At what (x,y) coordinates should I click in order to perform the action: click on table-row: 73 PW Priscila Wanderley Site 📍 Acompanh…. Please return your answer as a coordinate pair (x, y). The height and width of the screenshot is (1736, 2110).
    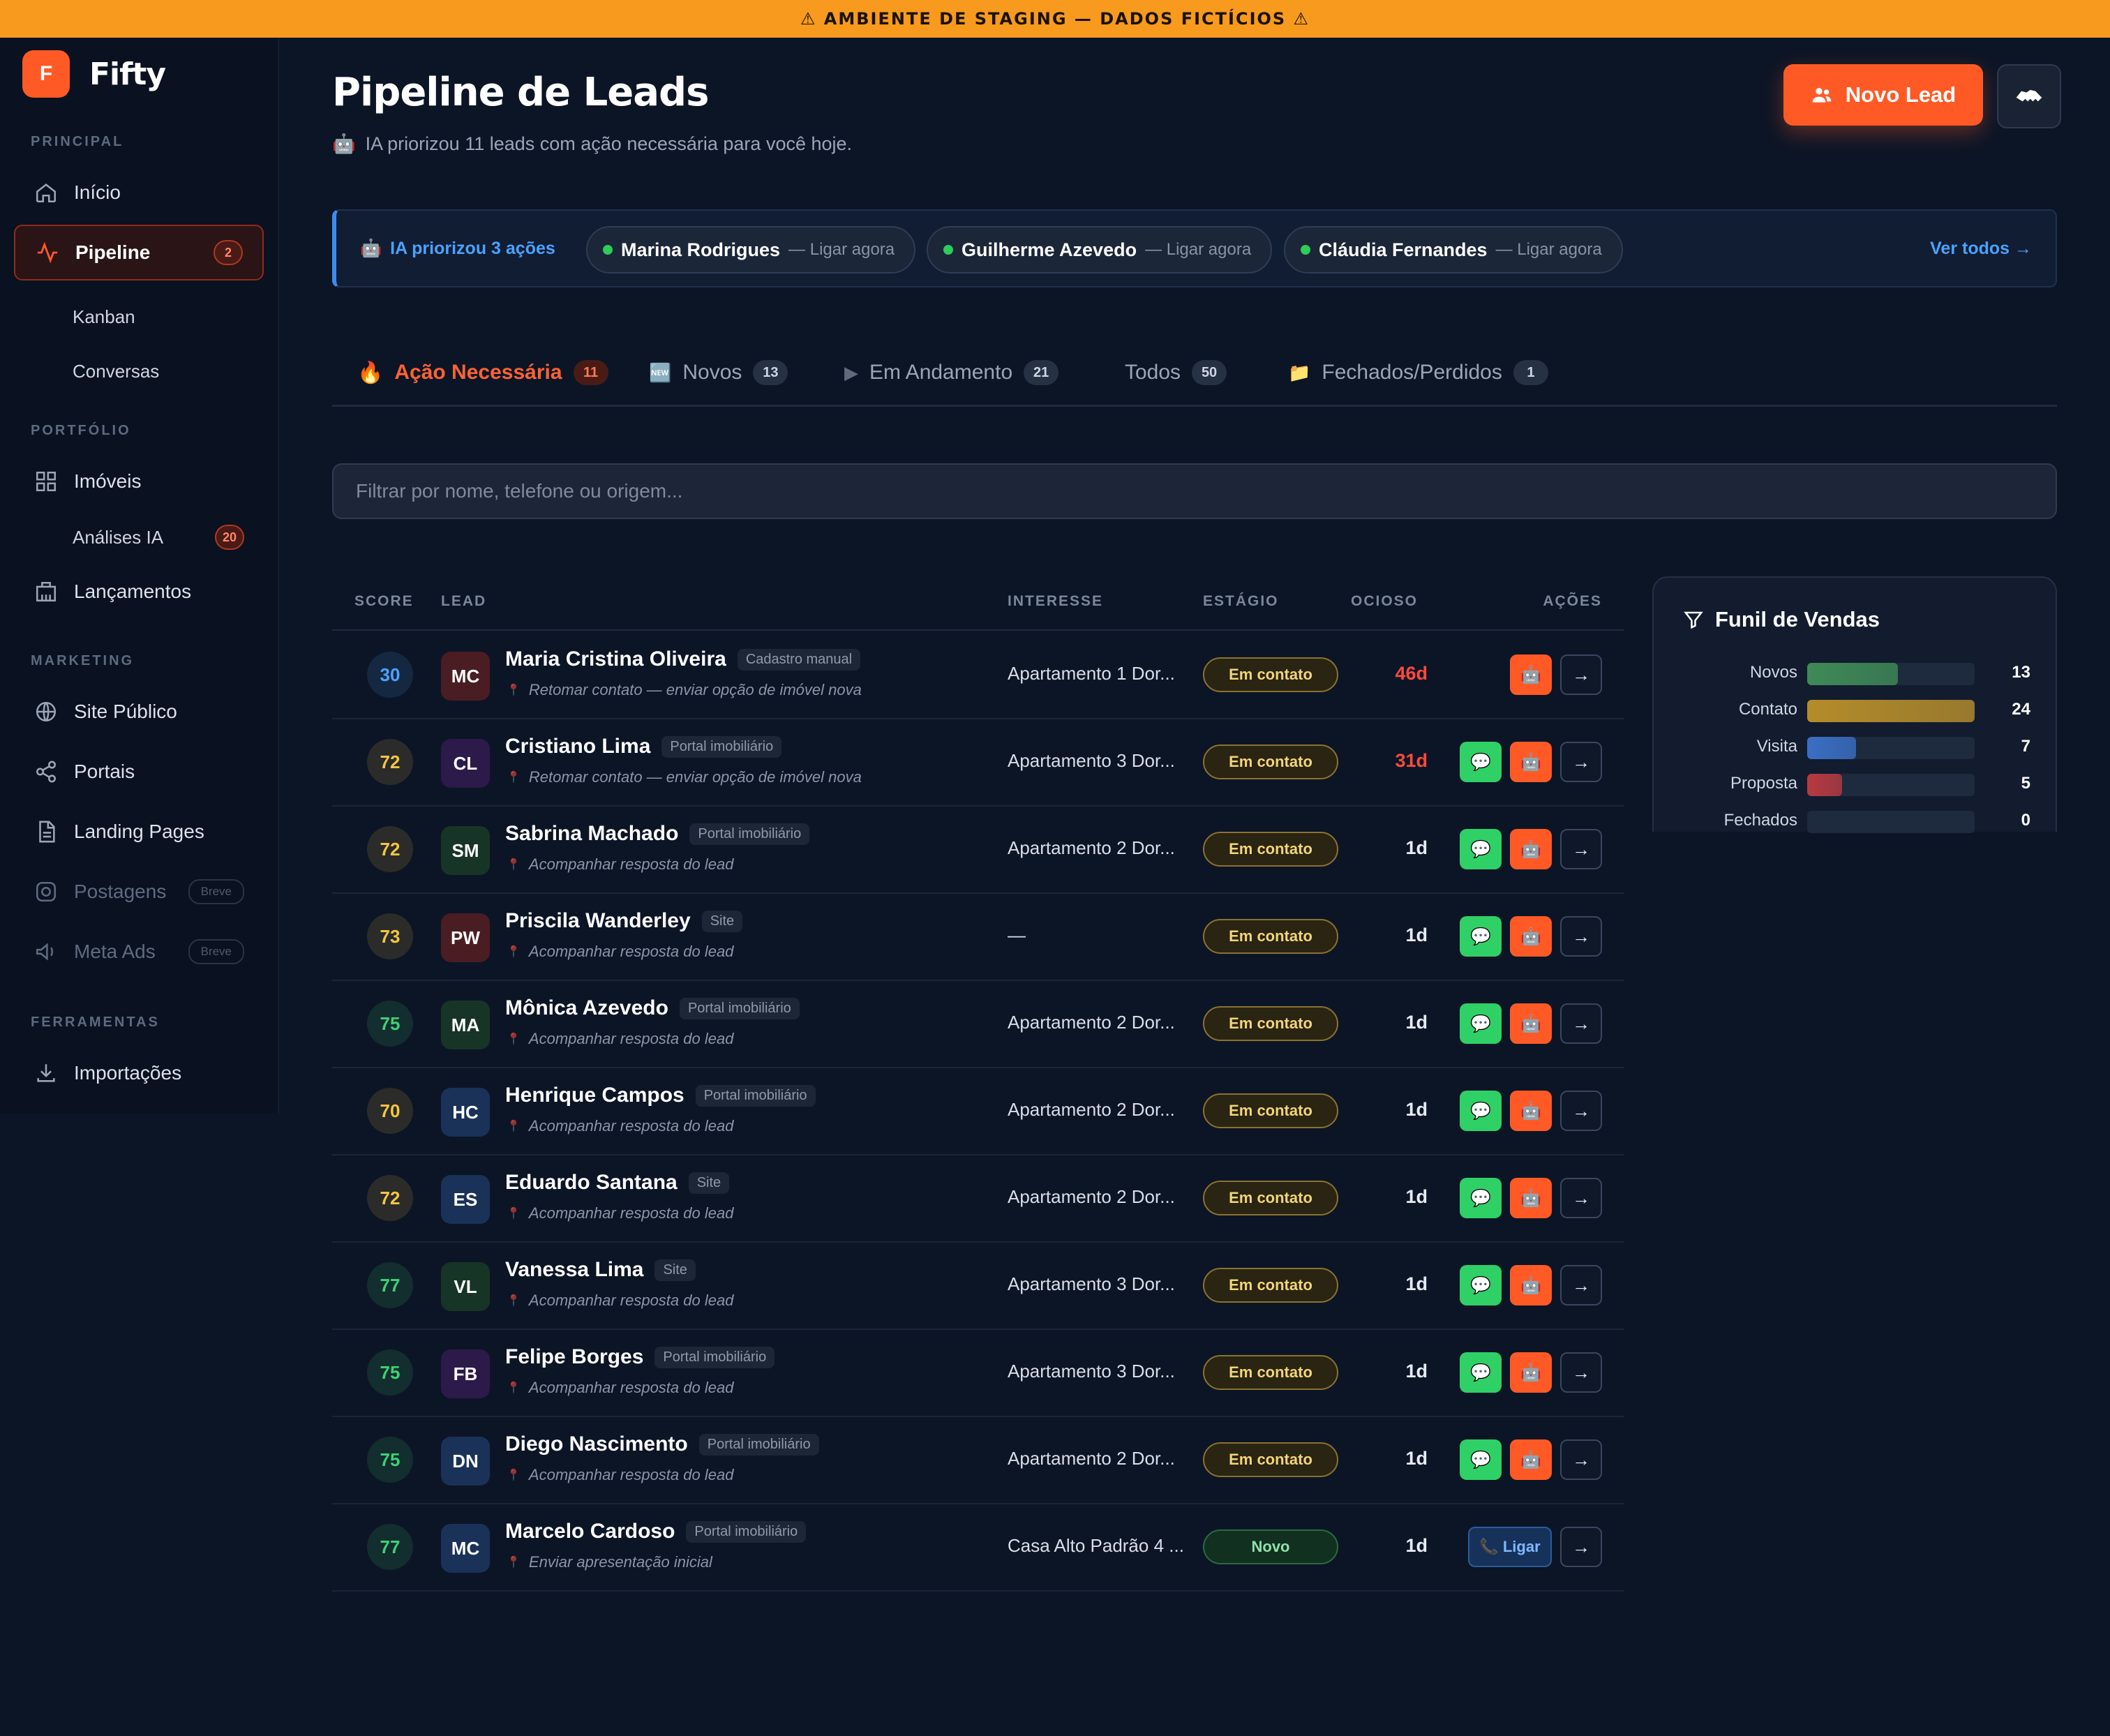
    Looking at the image, I should click on (978, 936).